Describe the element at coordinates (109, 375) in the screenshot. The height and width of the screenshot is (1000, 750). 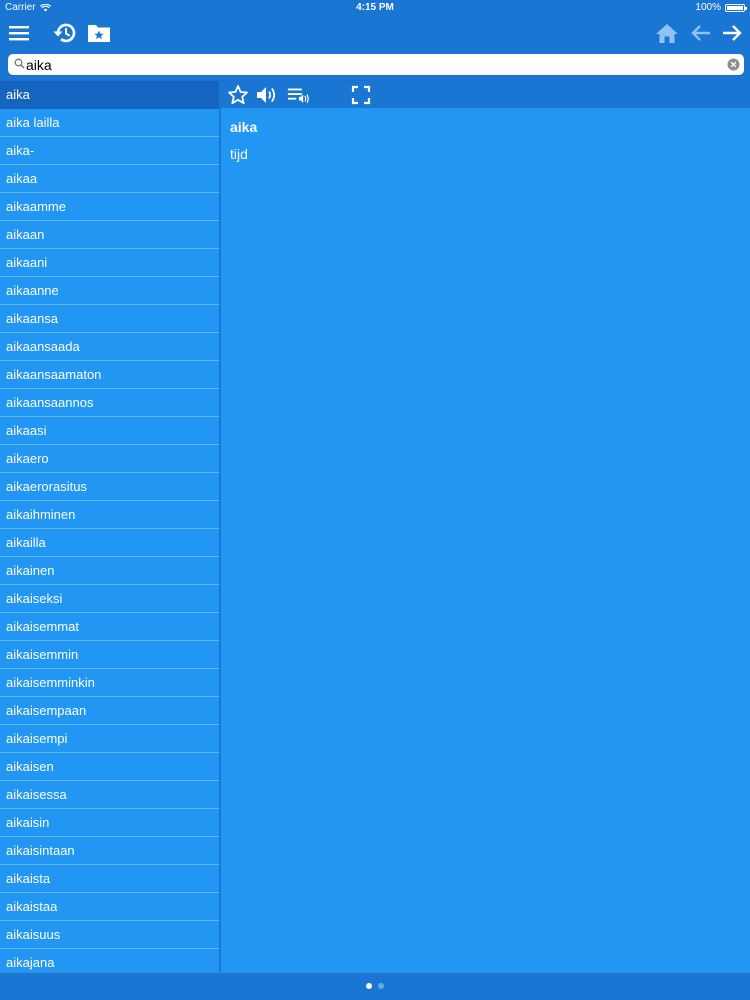
I see `list-item: aikaansaamaton` at that location.